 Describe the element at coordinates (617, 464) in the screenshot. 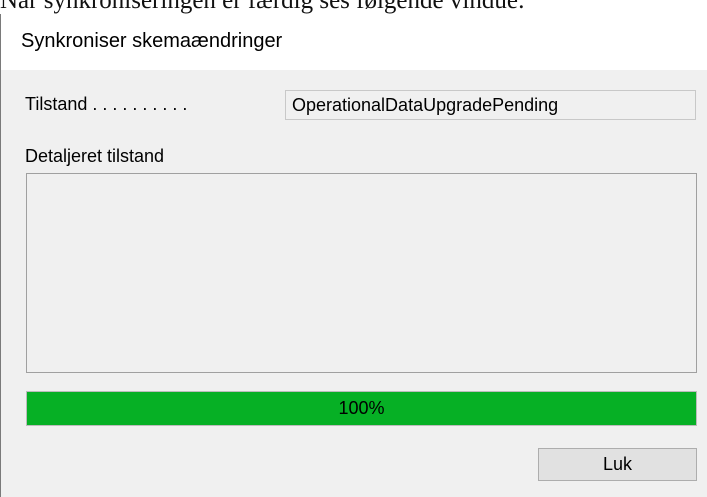

I see `close-button: Luk` at that location.